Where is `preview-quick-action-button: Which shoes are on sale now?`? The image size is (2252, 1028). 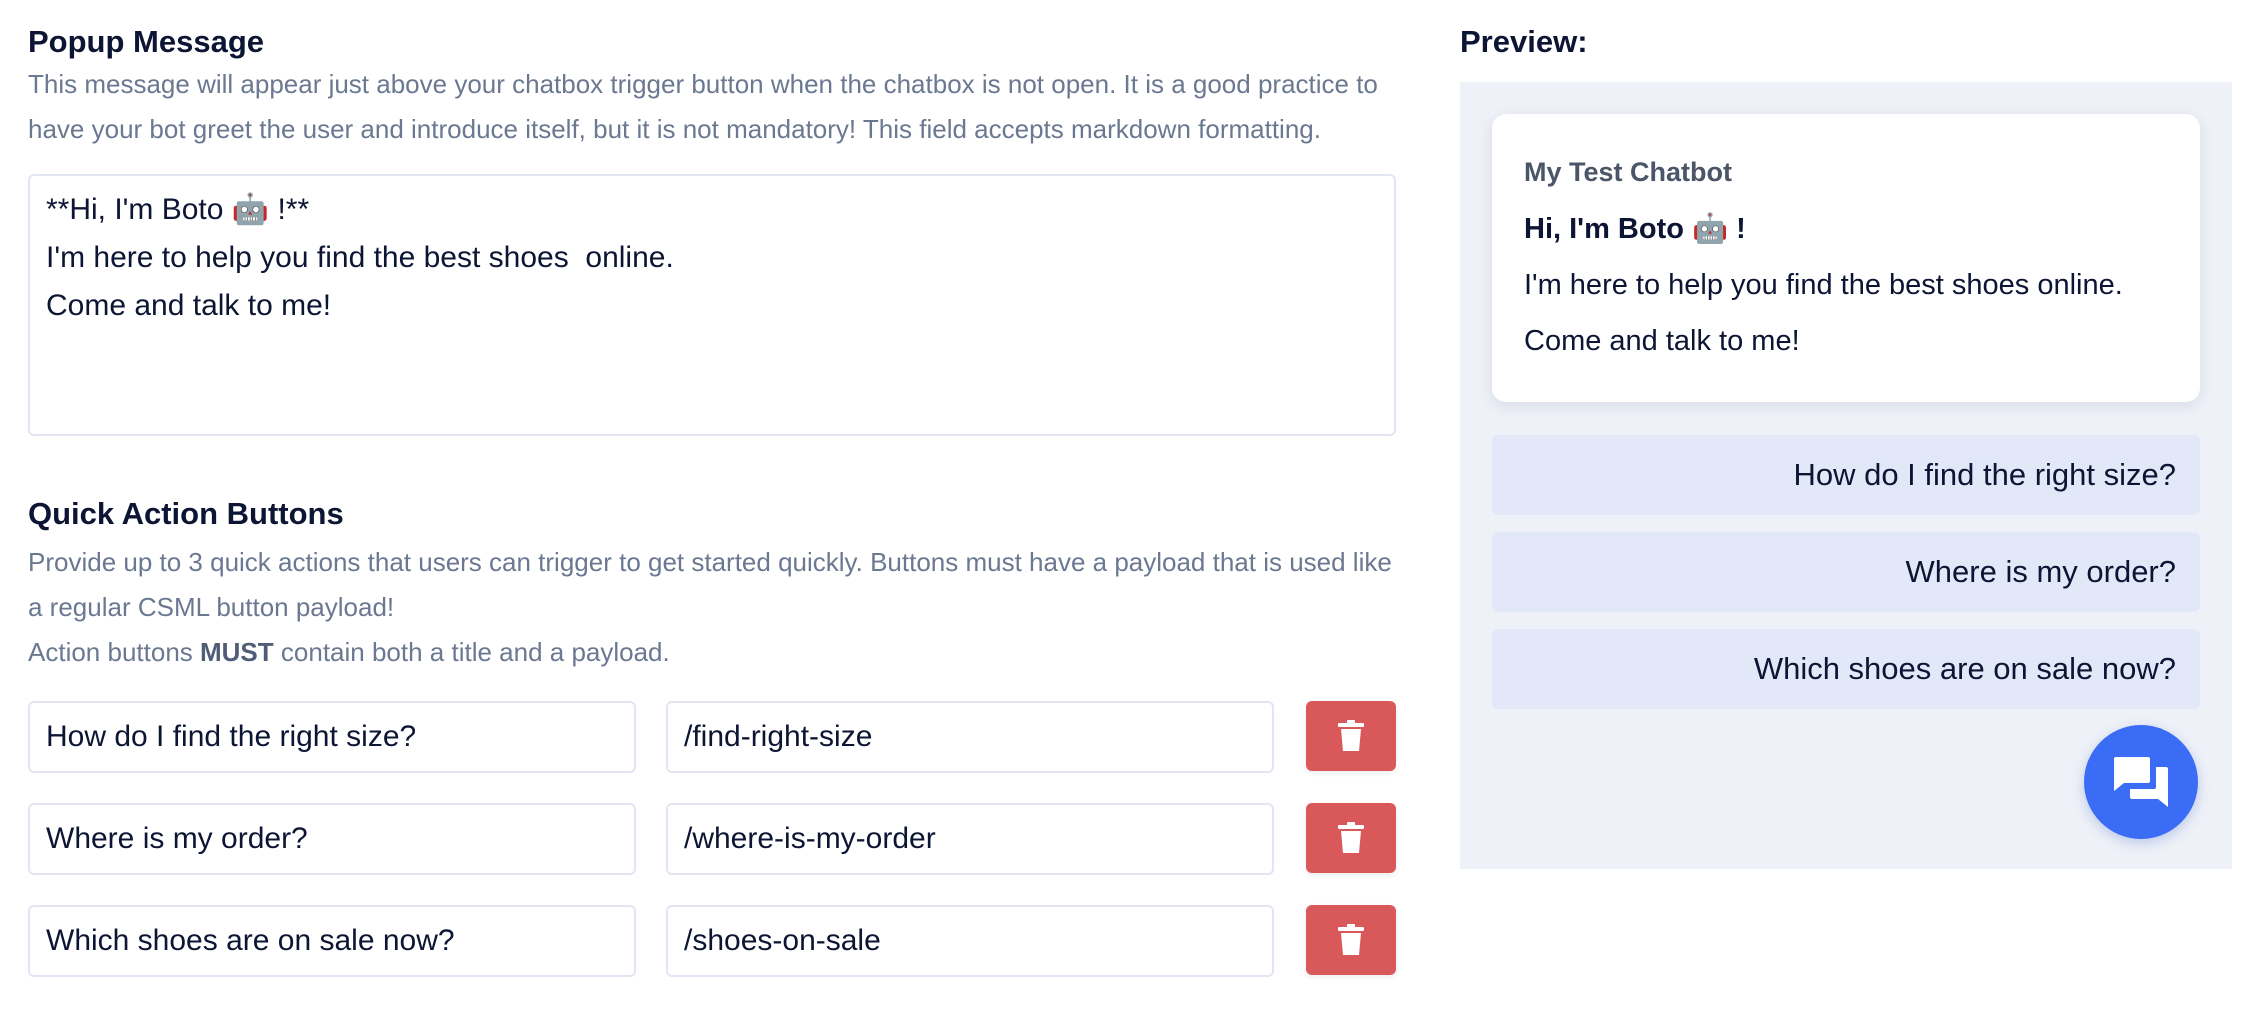 preview-quick-action-button: Which shoes are on sale now? is located at coordinates (1846, 669).